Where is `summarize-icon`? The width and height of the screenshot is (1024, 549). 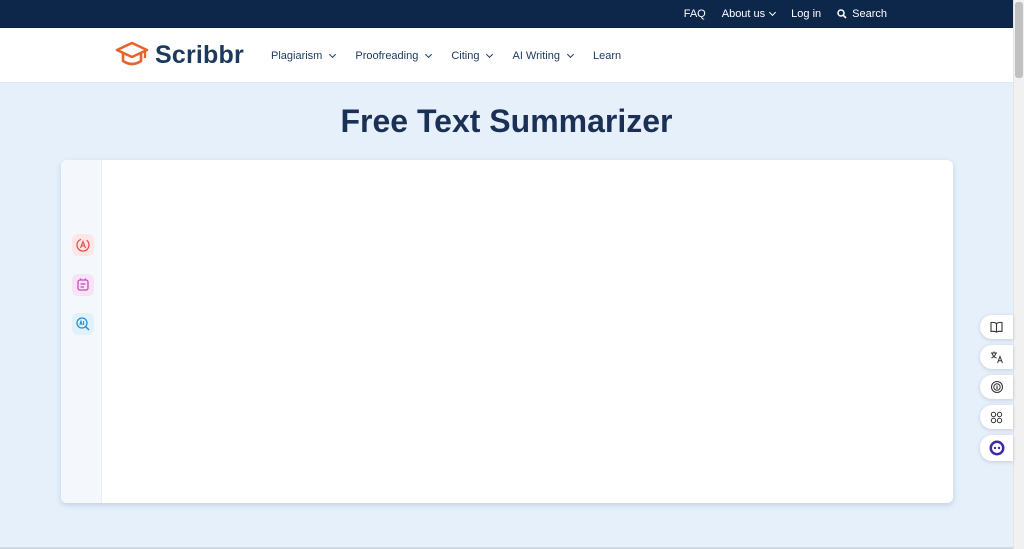 summarize-icon is located at coordinates (83, 284).